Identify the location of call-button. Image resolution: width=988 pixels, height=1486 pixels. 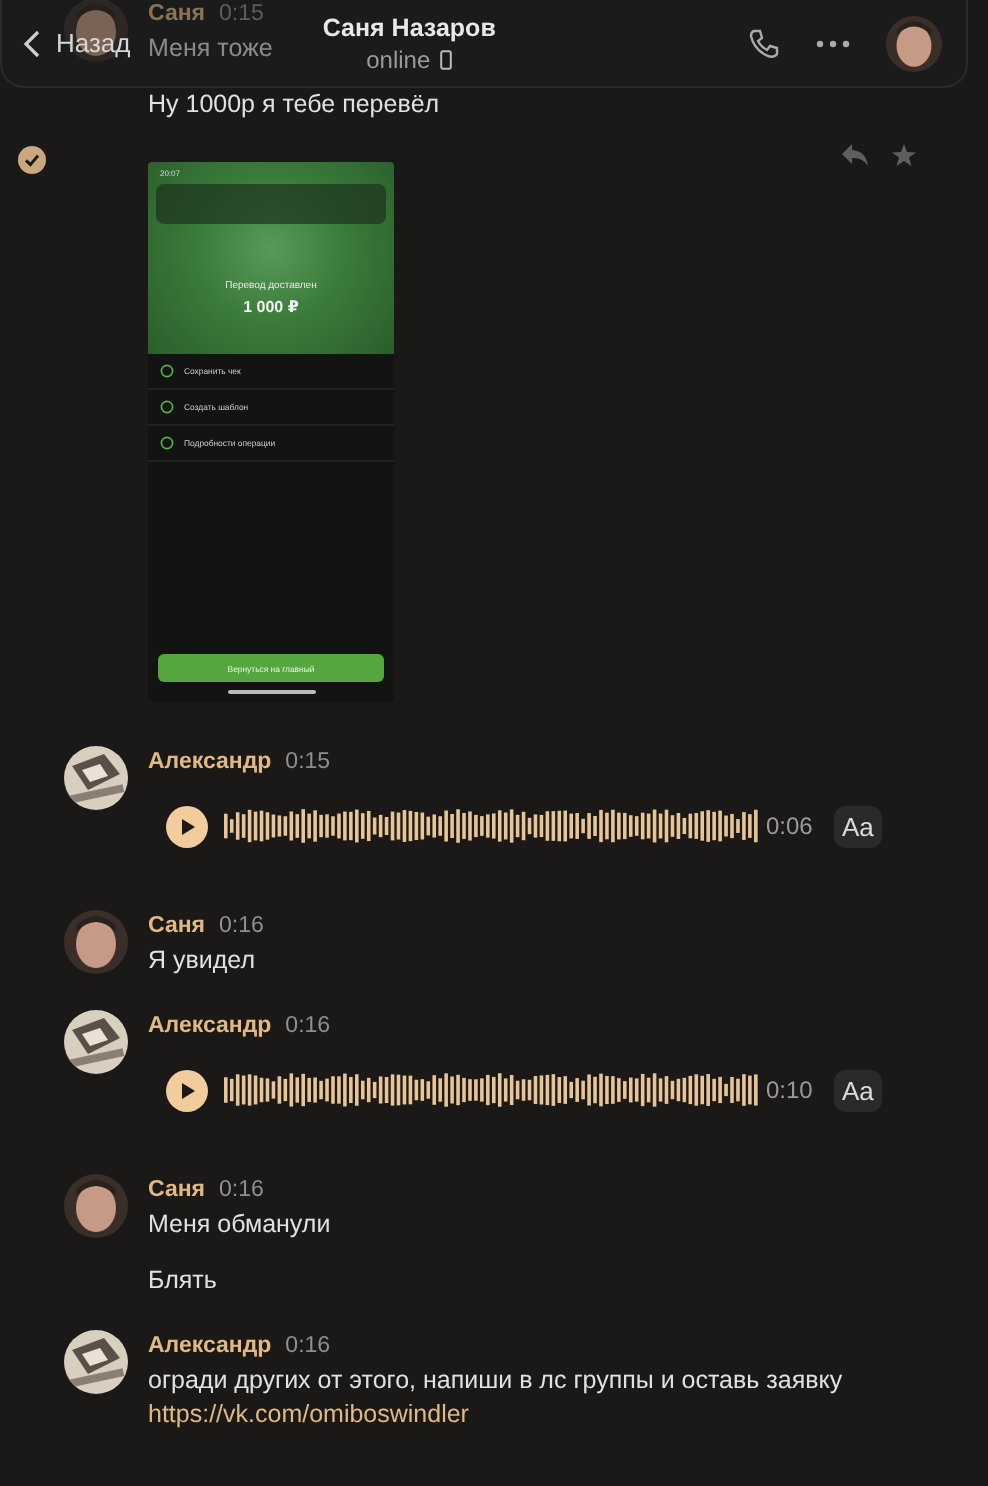
(764, 43).